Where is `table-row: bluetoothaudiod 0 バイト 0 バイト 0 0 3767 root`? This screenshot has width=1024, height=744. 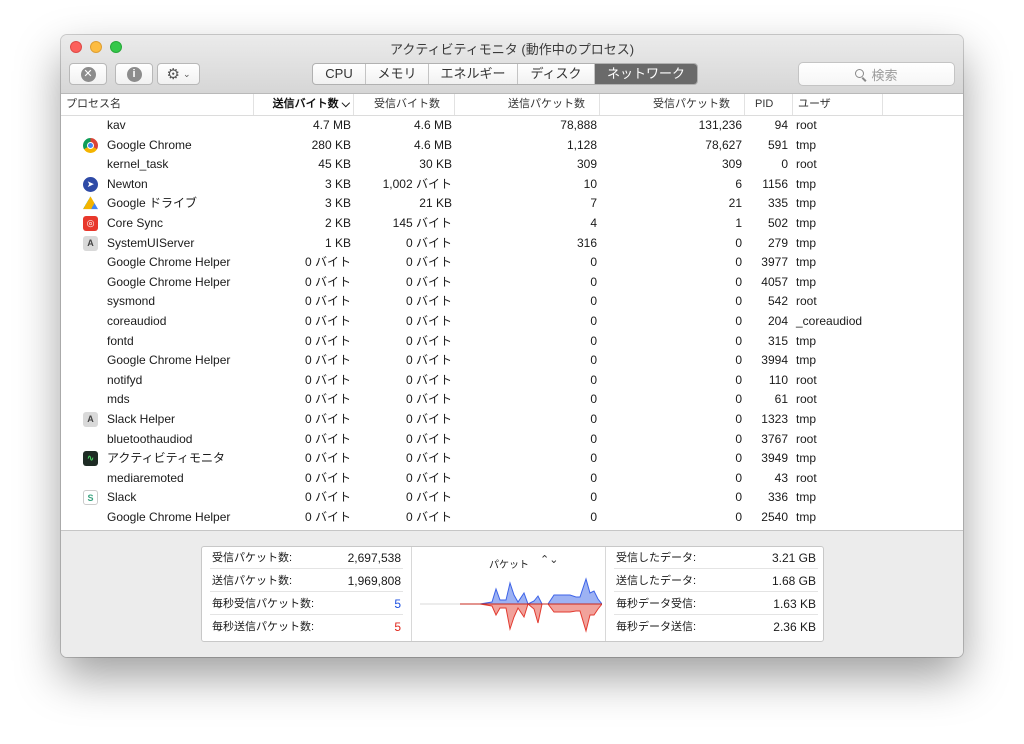
table-row: bluetoothaudiod 0 バイト 0 バイト 0 0 3767 root is located at coordinates (512, 440).